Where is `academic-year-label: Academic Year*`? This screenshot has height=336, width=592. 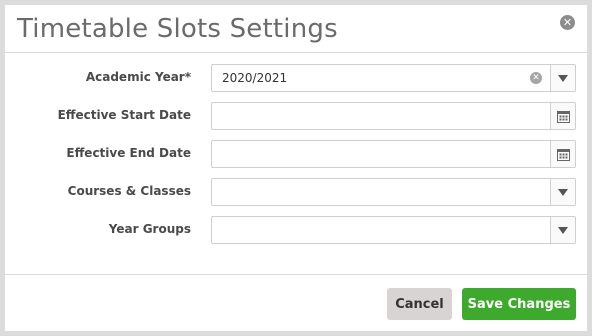
academic-year-label: Academic Year* is located at coordinates (138, 77).